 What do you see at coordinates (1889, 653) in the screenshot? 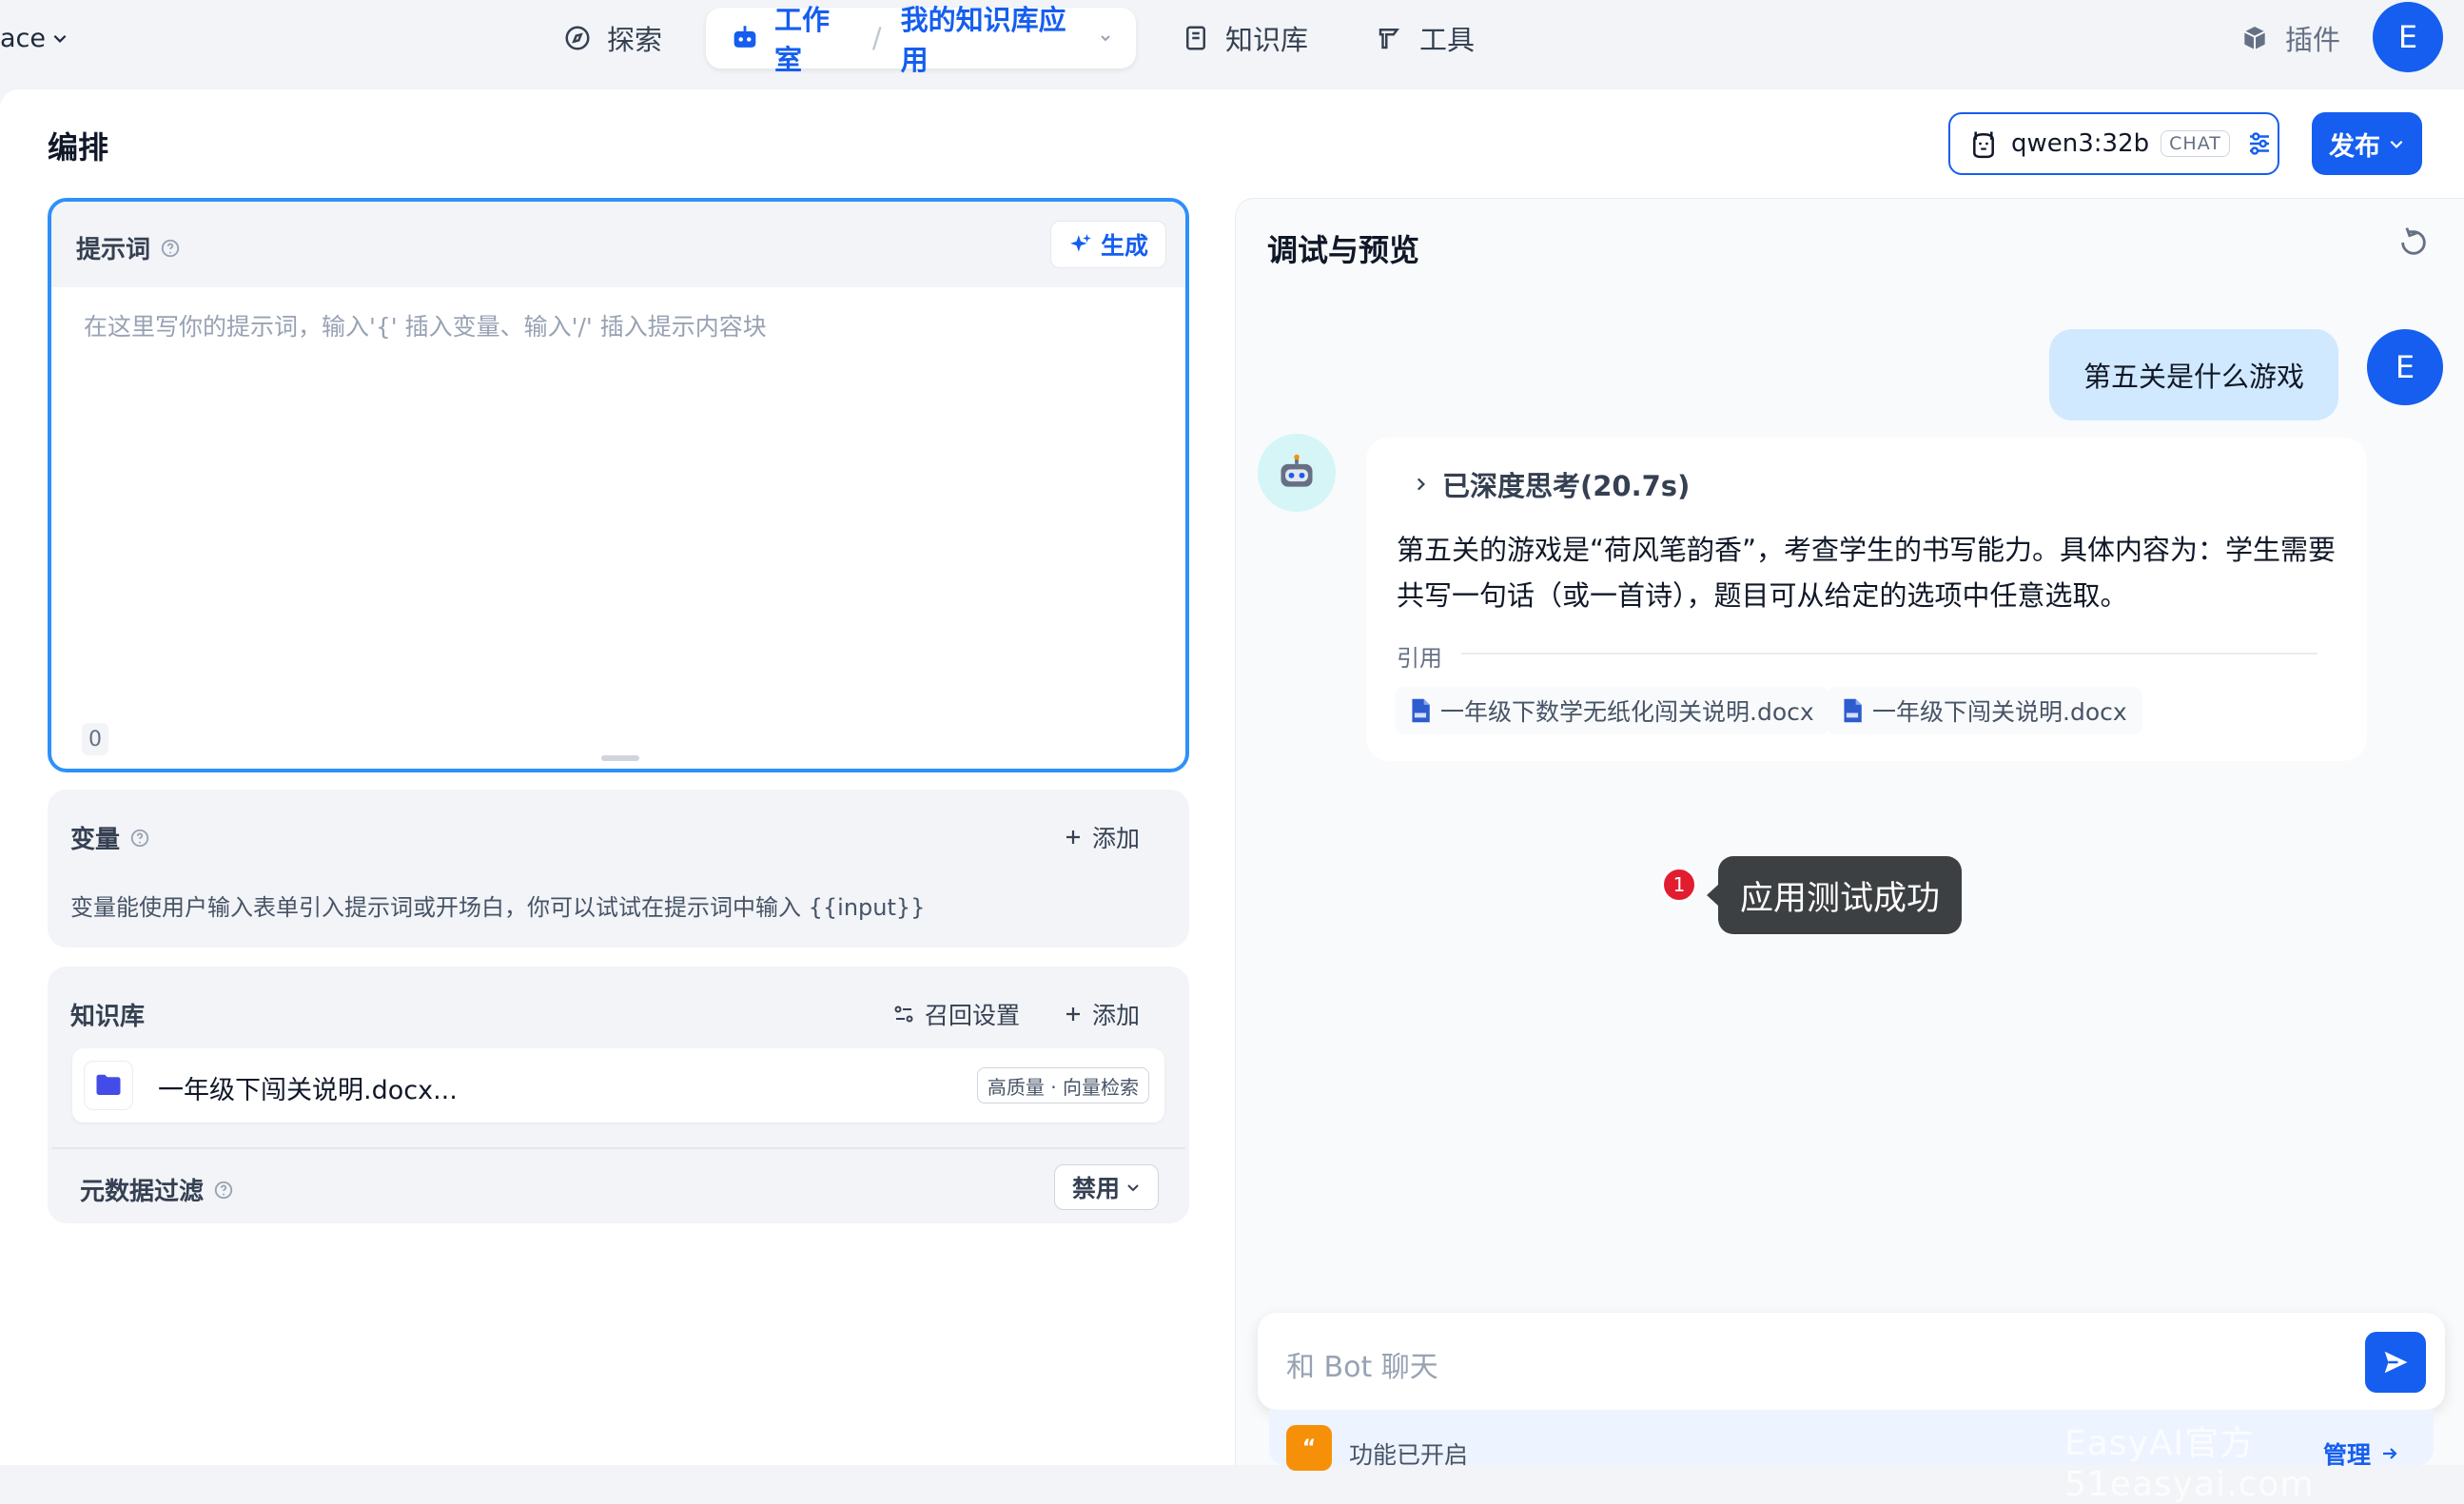
I see `citation-divider` at bounding box center [1889, 653].